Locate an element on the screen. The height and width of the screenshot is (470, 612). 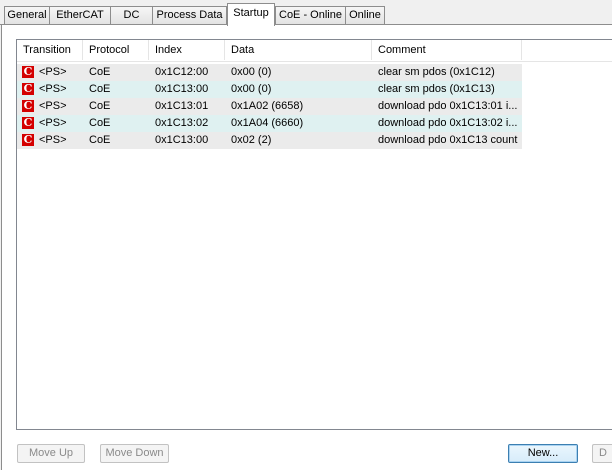
move-down-button: Move Down is located at coordinates (134, 453).